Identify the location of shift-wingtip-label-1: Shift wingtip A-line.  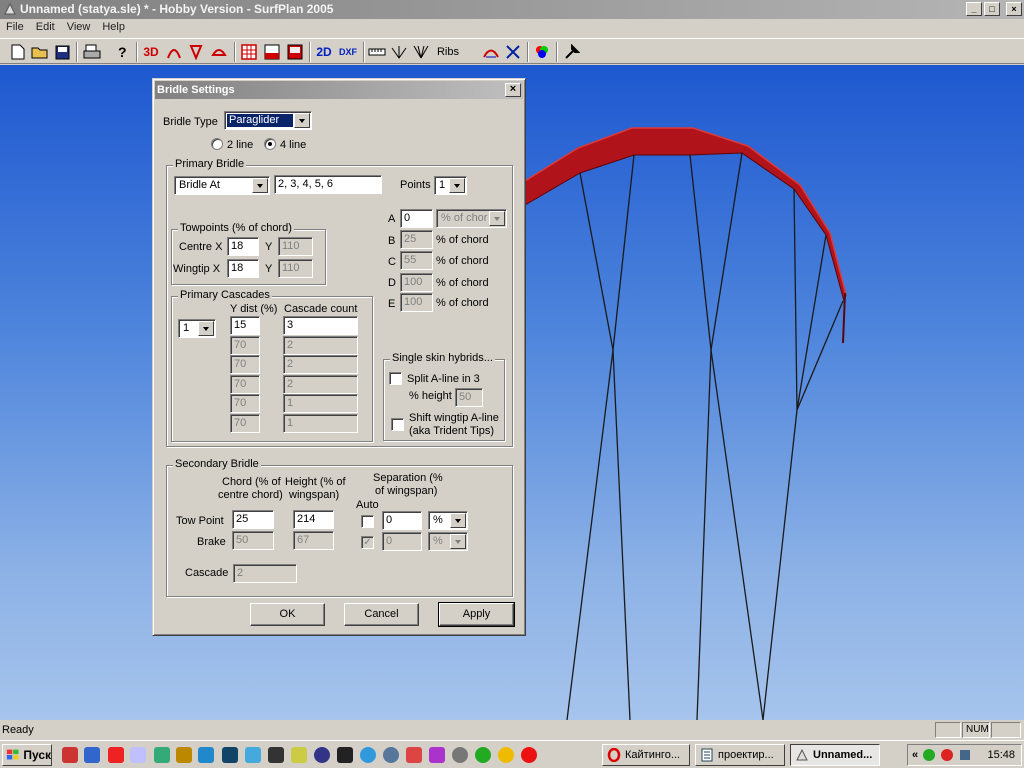
(454, 418).